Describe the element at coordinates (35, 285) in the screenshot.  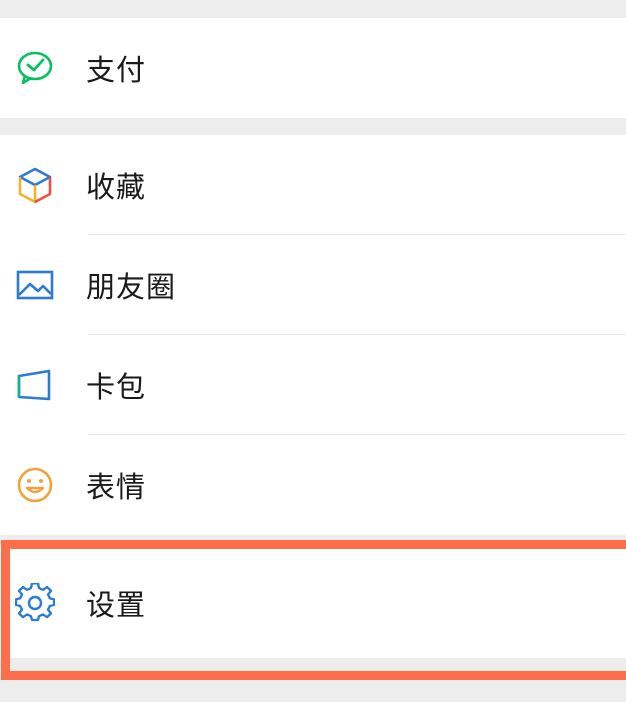
I see `image-icon` at that location.